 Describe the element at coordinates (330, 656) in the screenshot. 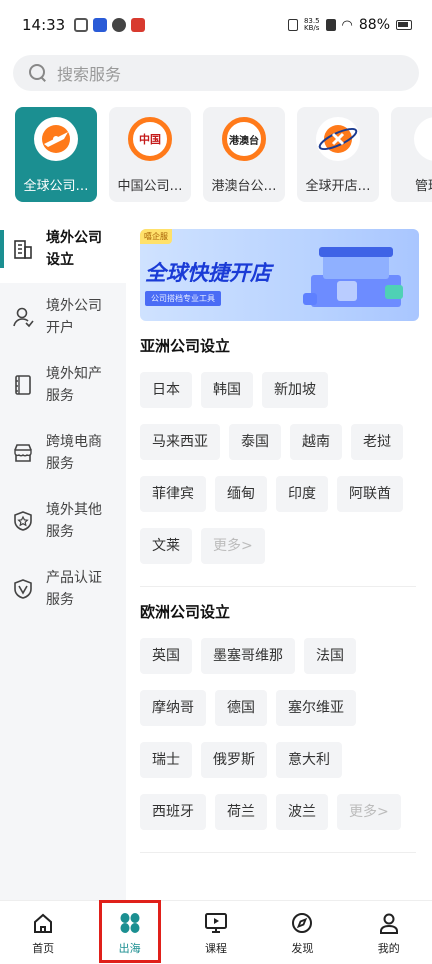

I see `country-tag: 法国` at that location.